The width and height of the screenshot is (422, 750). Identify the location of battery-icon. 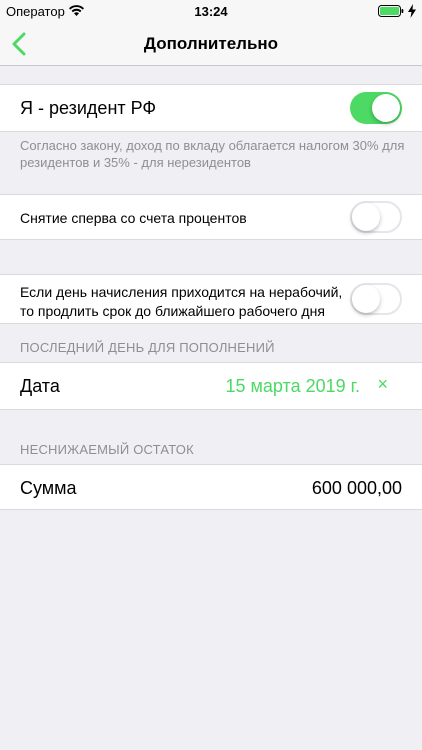
(391, 11).